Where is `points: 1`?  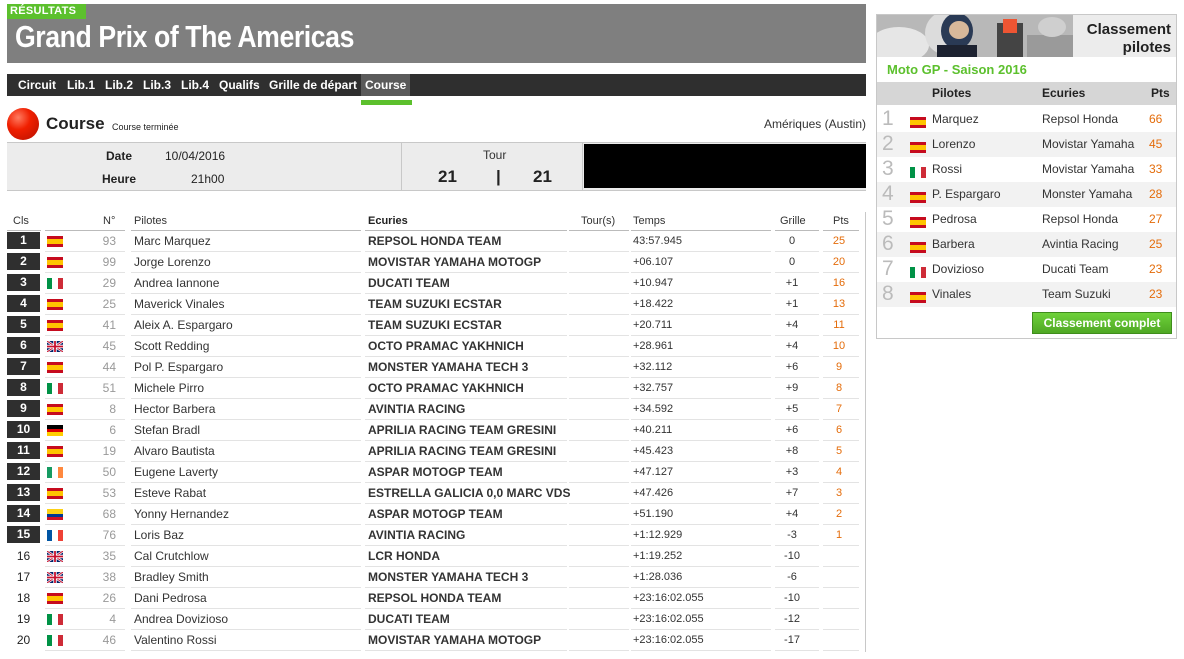 points: 1 is located at coordinates (839, 535).